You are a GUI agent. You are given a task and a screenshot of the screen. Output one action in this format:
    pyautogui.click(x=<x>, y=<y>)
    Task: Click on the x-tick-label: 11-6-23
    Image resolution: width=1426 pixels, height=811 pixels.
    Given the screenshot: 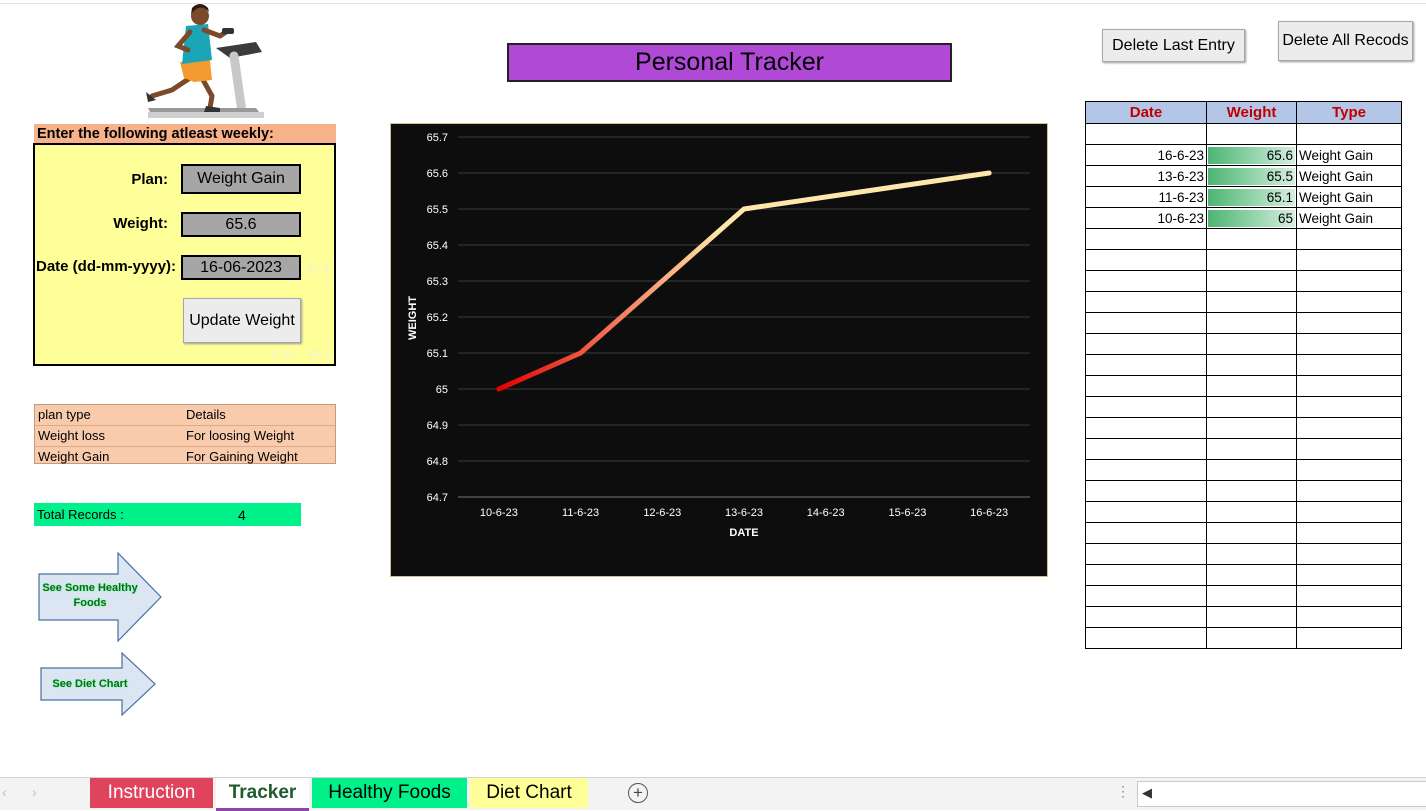 What is the action you would take?
    pyautogui.click(x=580, y=513)
    